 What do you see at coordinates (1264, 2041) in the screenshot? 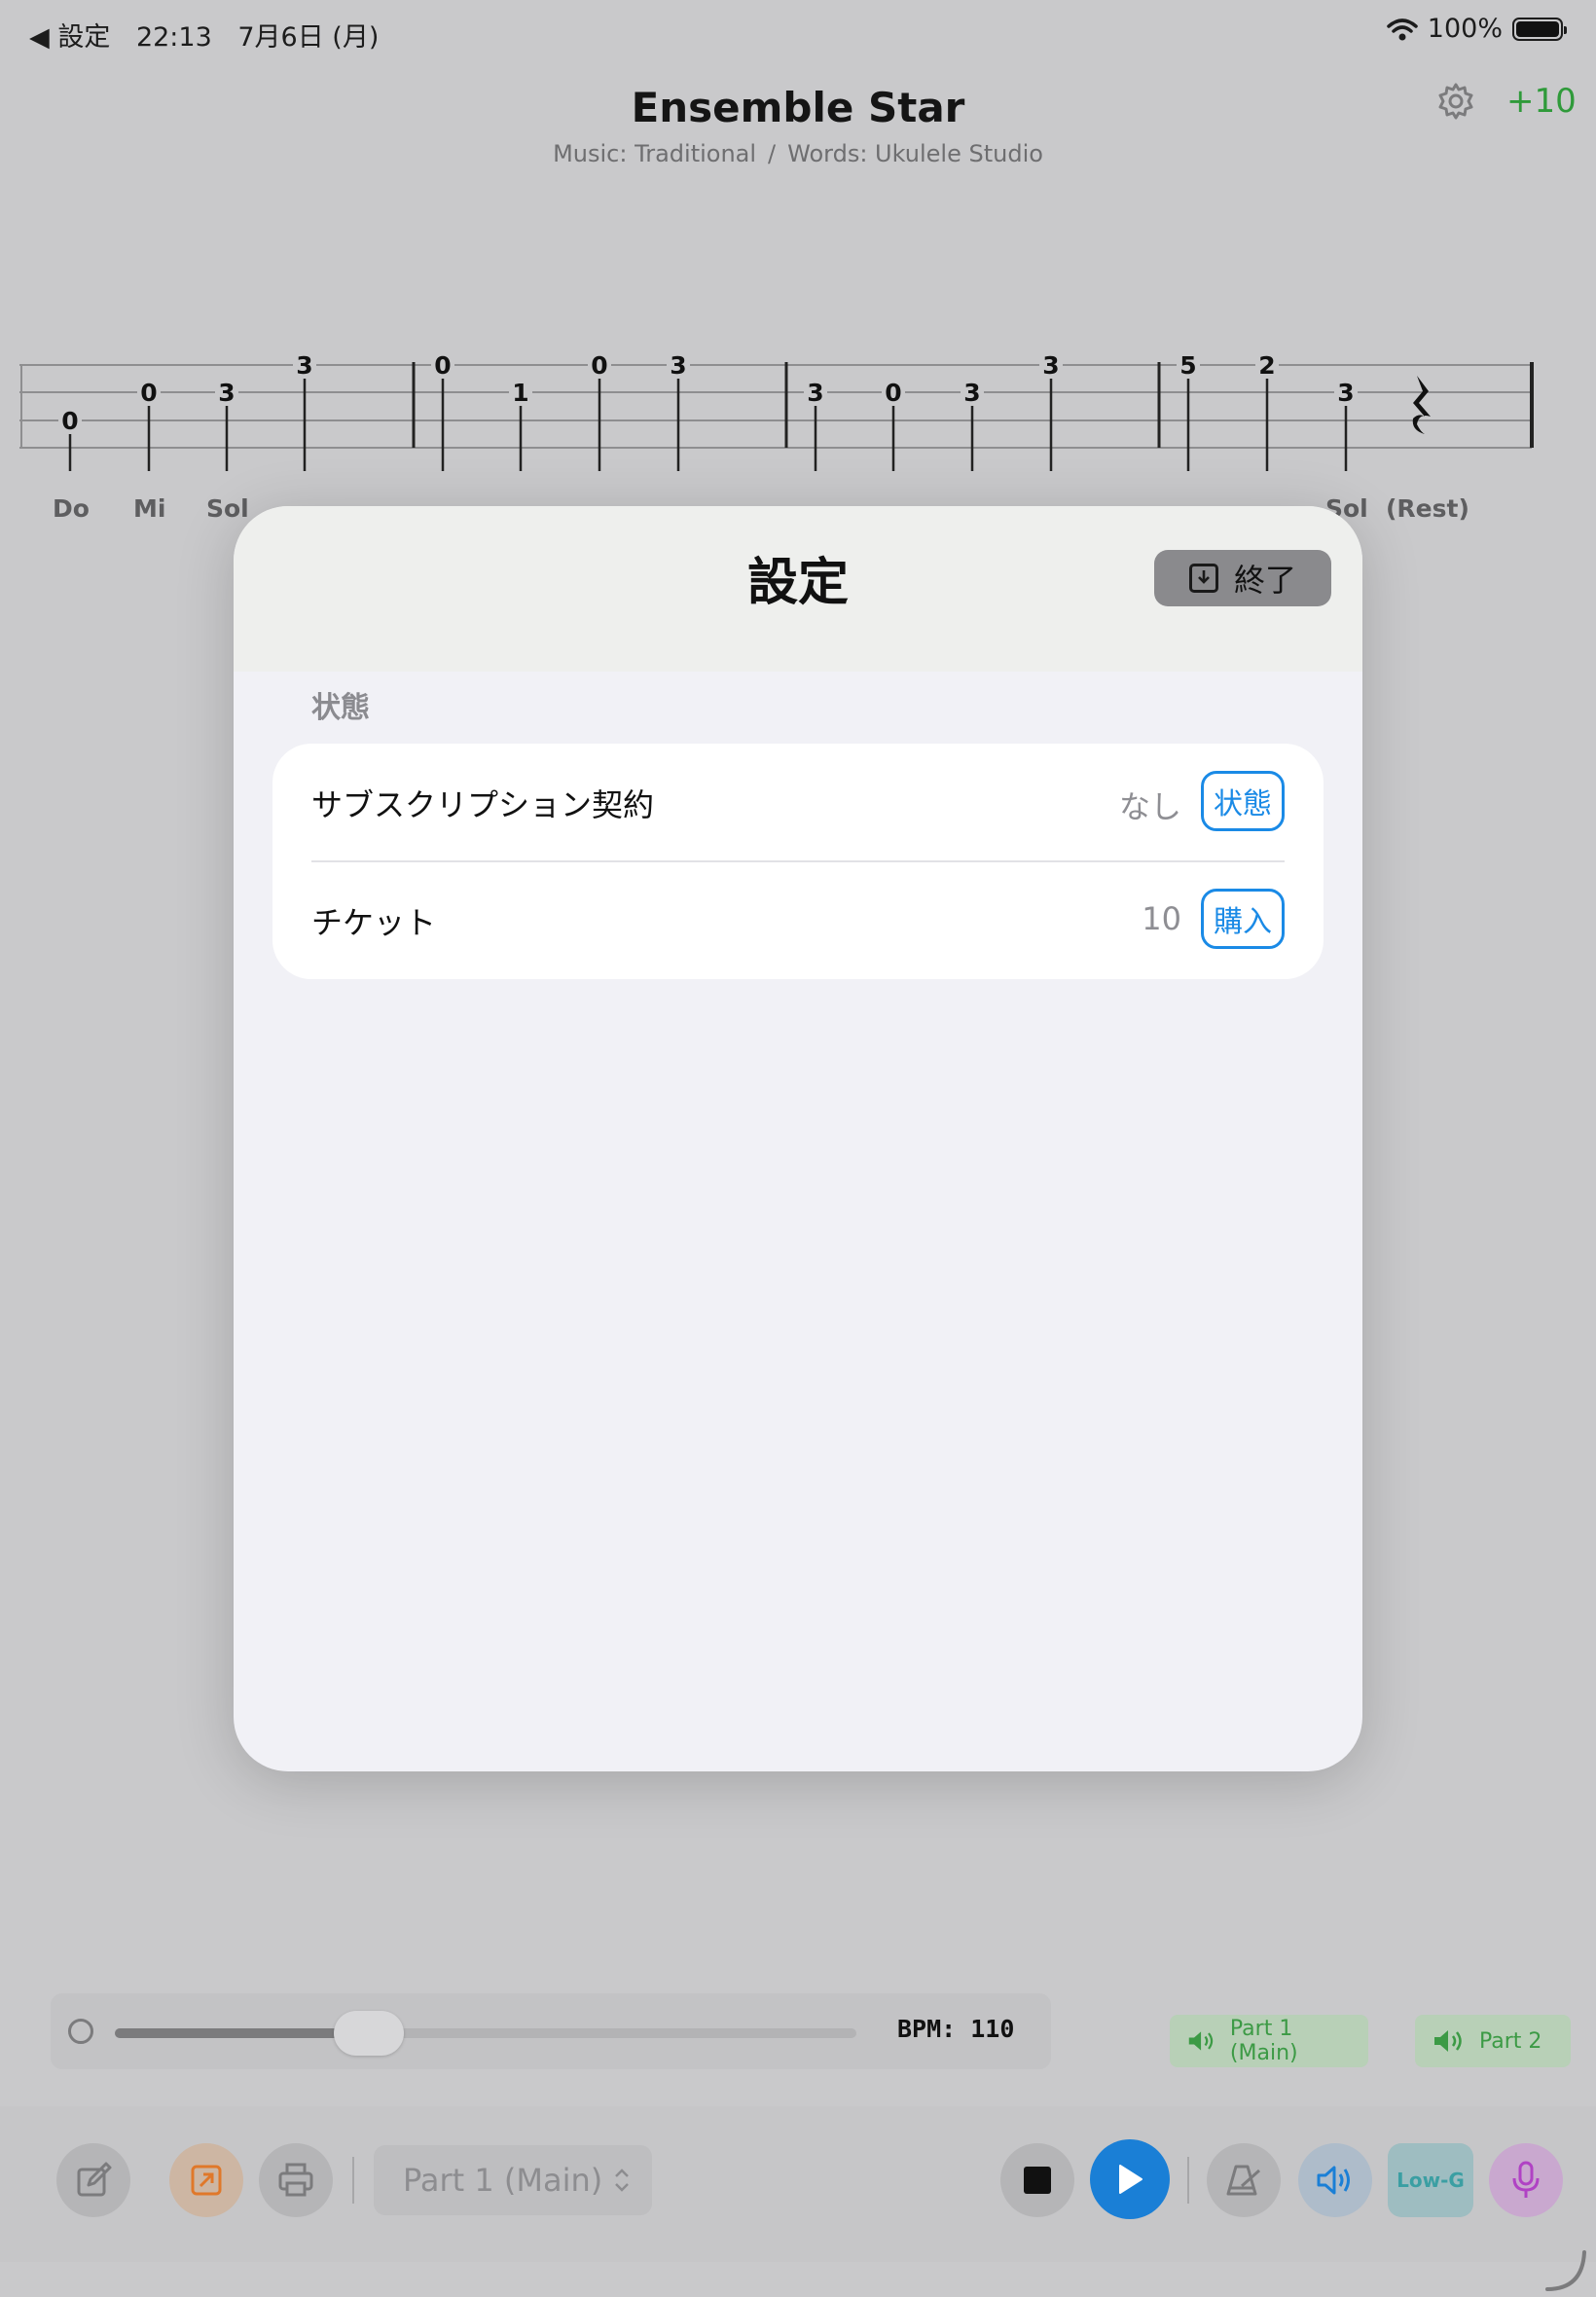
I see `part-1-label: Part 1 (Main)` at bounding box center [1264, 2041].